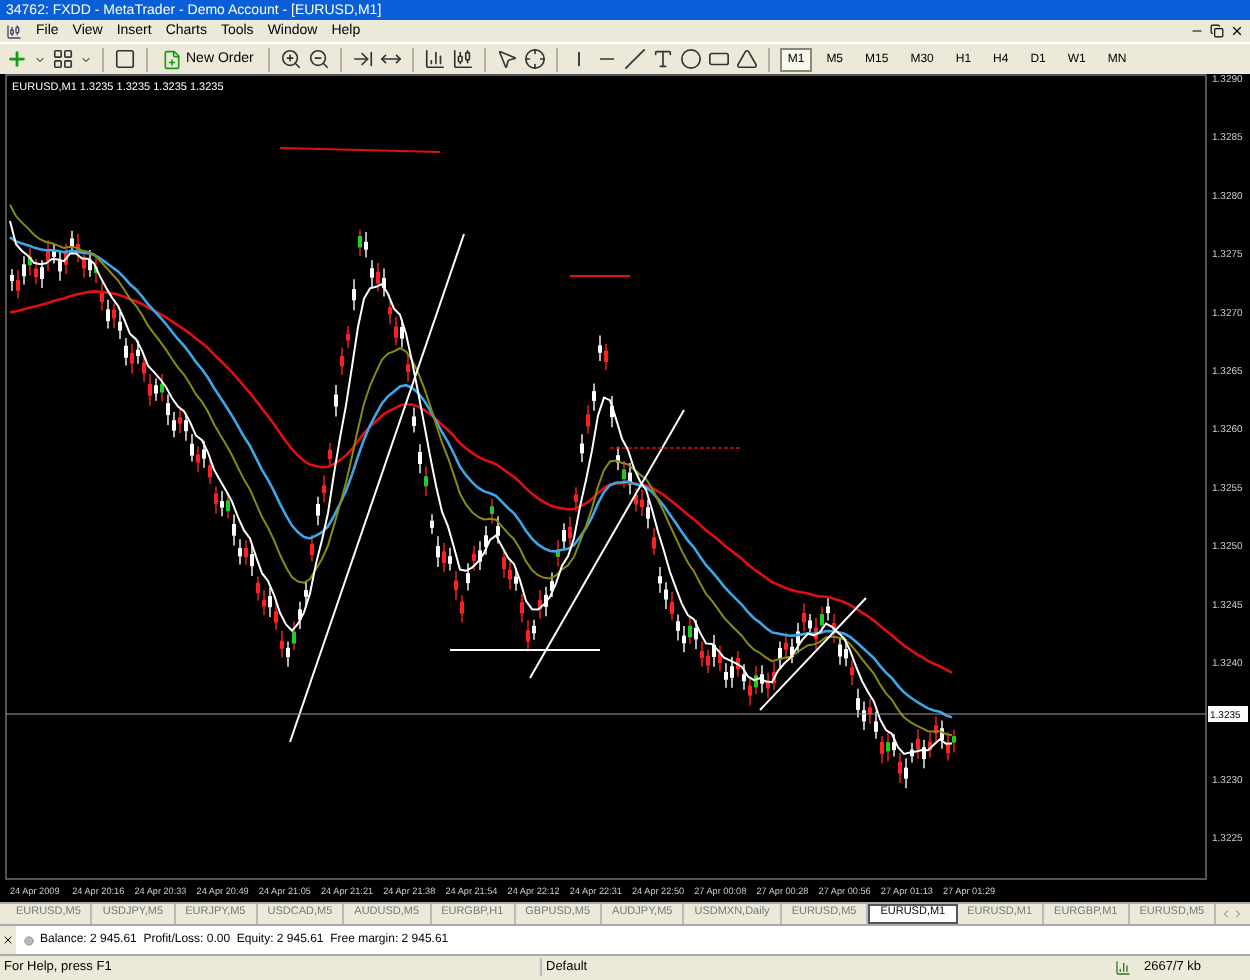 This screenshot has height=980, width=1250. What do you see at coordinates (290, 59) in the screenshot?
I see `zoom-in-icon` at bounding box center [290, 59].